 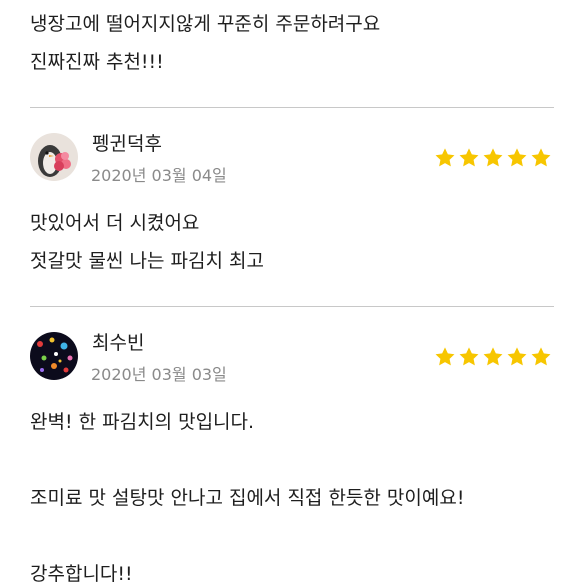 What do you see at coordinates (159, 374) in the screenshot?
I see `review-date: 2020년 03월 03일` at bounding box center [159, 374].